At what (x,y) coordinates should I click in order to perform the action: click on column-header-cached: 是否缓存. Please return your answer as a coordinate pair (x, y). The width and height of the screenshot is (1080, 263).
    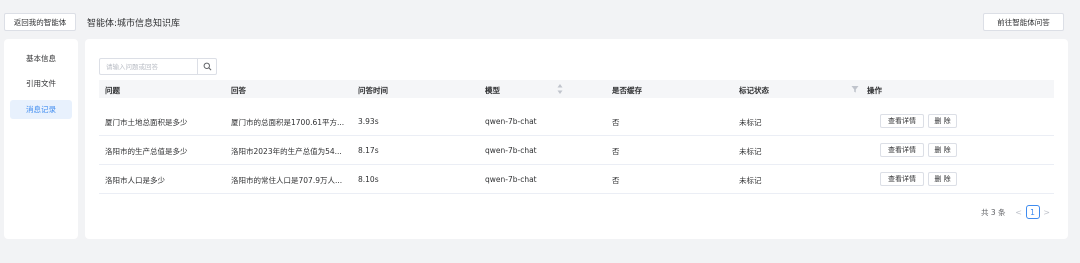
    Looking at the image, I should click on (627, 90).